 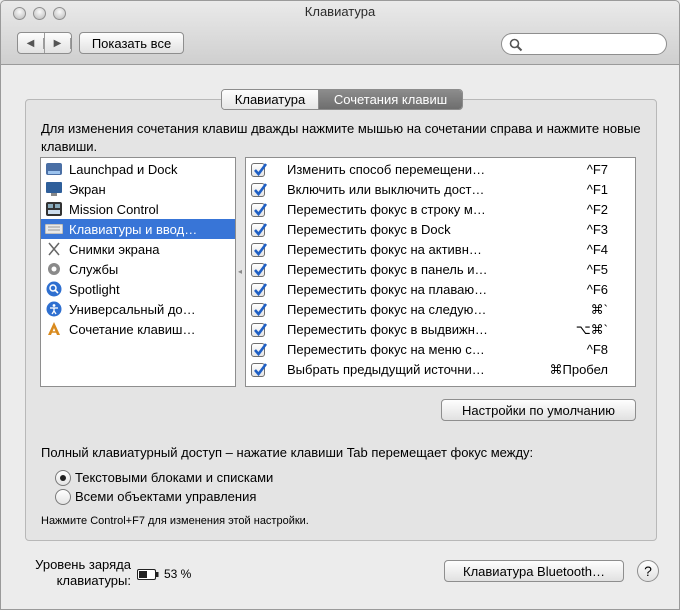 What do you see at coordinates (270, 99) in the screenshot?
I see `tab-keyboard: Клавиатура` at bounding box center [270, 99].